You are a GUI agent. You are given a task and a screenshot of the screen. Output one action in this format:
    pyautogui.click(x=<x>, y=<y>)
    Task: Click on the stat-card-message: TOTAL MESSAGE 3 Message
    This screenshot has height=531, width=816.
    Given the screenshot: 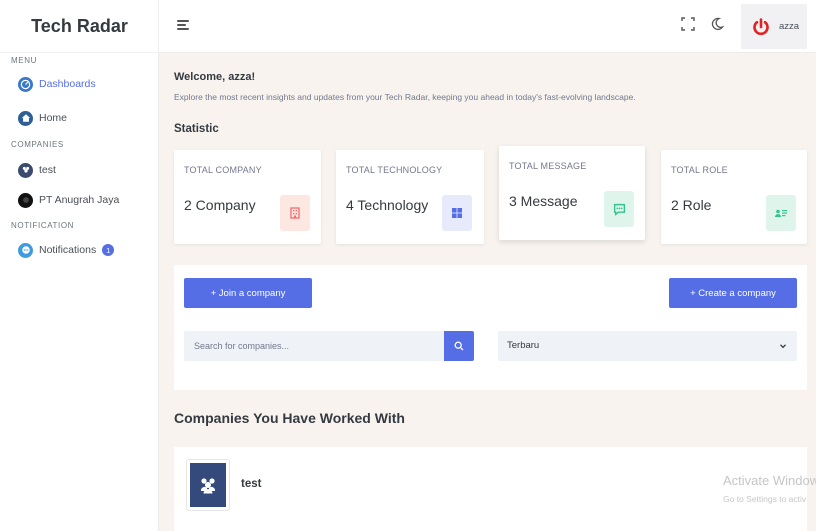 What is the action you would take?
    pyautogui.click(x=572, y=193)
    